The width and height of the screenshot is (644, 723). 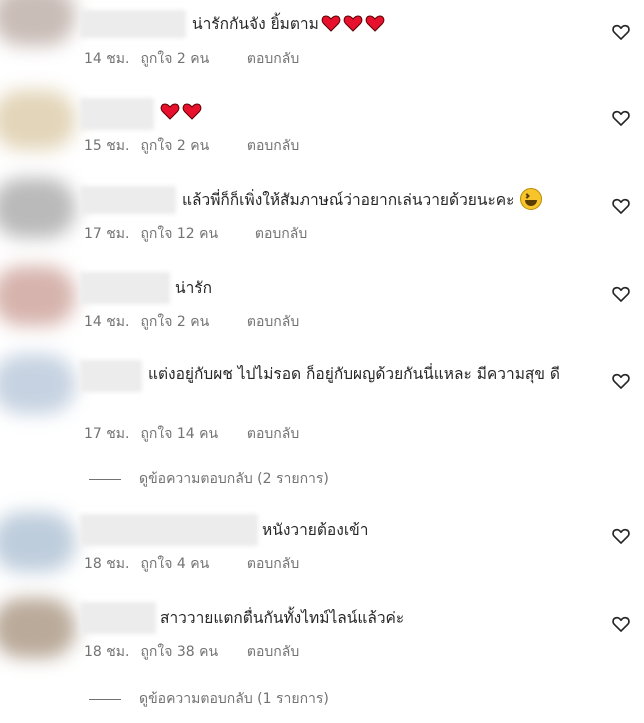 I want to click on comment-meta: 15 ชม. ถูกใจ 2 คน ตอบกลับ, so click(x=191, y=146).